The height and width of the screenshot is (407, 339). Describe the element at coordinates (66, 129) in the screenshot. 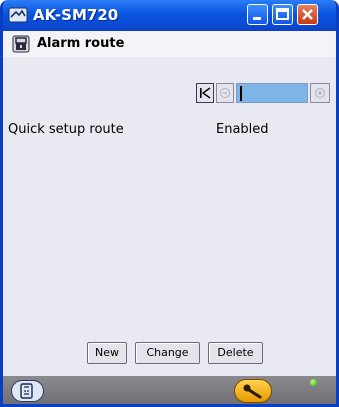

I see `setting-label: Quick setup route` at that location.